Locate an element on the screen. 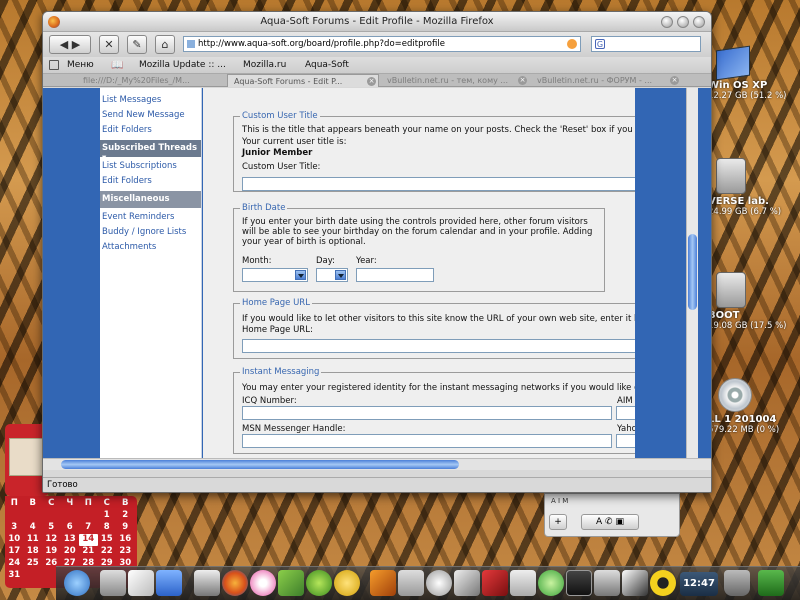 This screenshot has width=800, height=600. script-icon is located at coordinates (635, 583).